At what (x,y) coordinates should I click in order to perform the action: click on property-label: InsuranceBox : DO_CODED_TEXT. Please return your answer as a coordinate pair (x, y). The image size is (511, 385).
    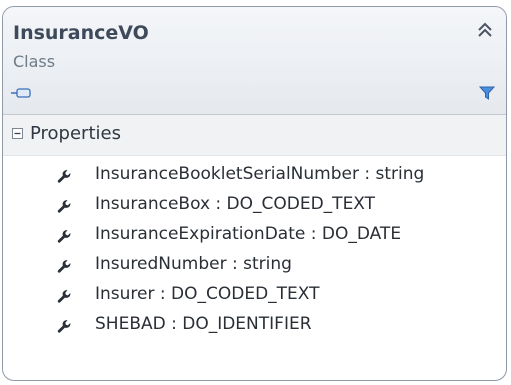
    Looking at the image, I should click on (235, 204).